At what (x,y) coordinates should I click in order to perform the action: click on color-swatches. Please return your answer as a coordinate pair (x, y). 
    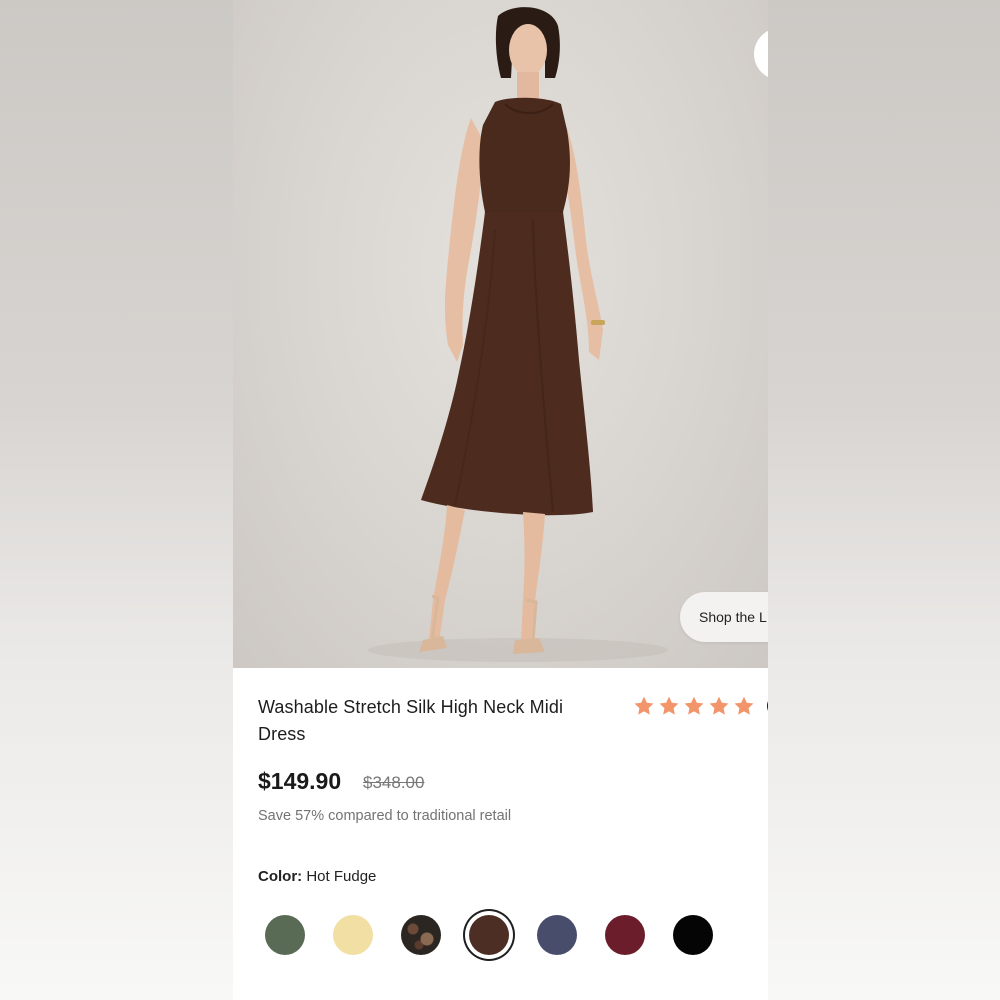
    Looking at the image, I should click on (500, 935).